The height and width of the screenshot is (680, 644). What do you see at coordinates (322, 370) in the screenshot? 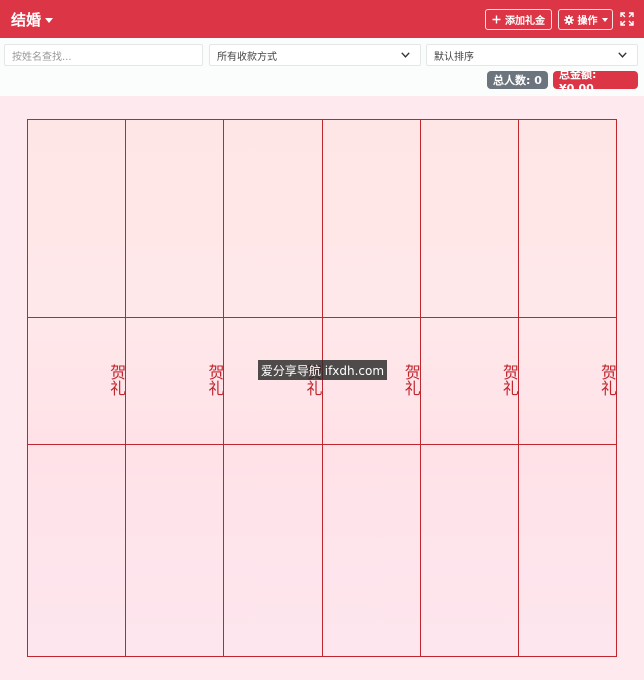
I see `site-watermark: 爱分享导航 ifxdh.com` at bounding box center [322, 370].